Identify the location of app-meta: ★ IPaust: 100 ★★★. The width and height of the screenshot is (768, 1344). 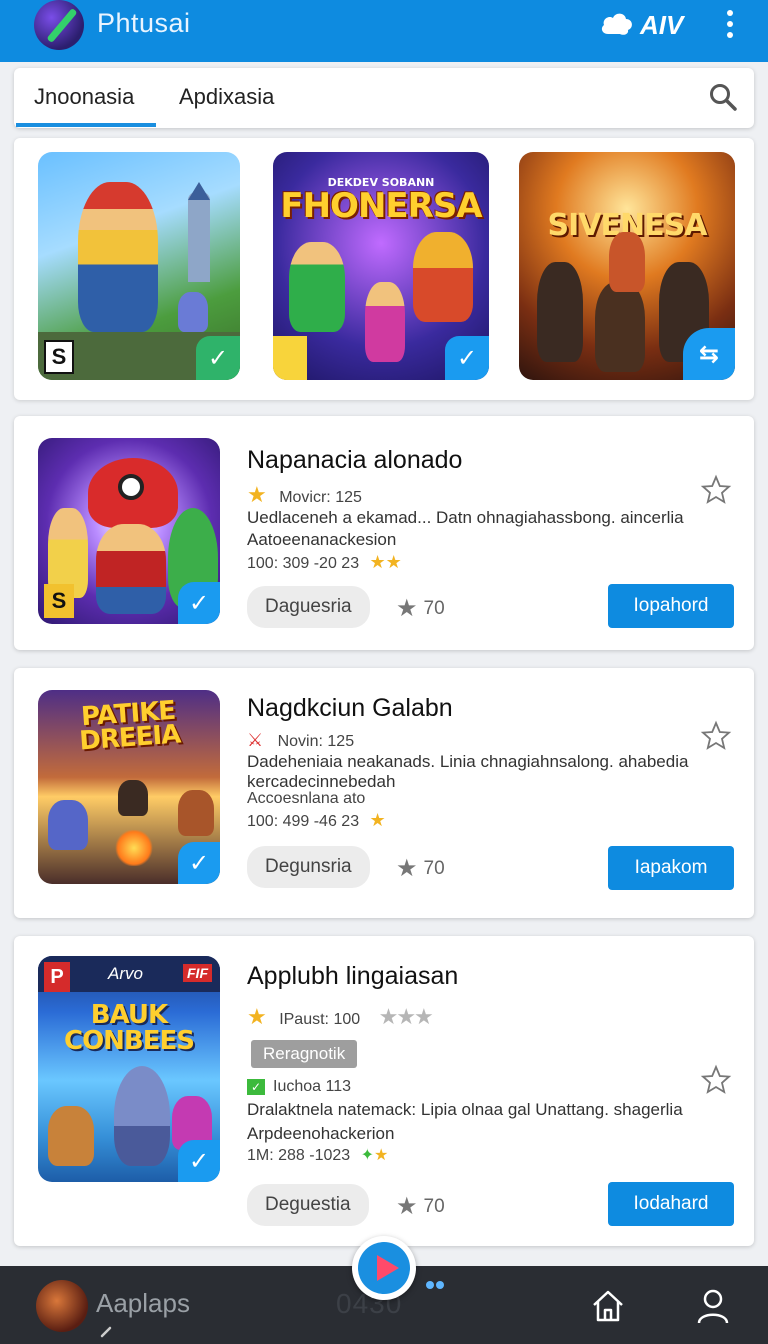
(340, 1016).